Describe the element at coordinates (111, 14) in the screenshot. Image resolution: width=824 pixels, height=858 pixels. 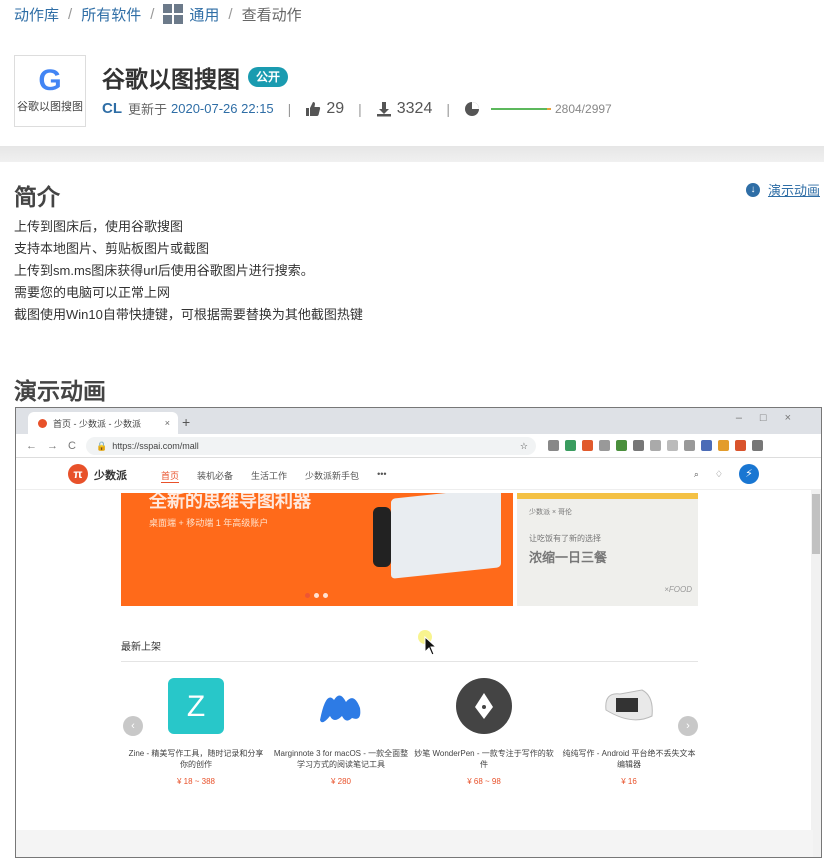
I see `breadcrumb-all-software: 所有软件` at that location.